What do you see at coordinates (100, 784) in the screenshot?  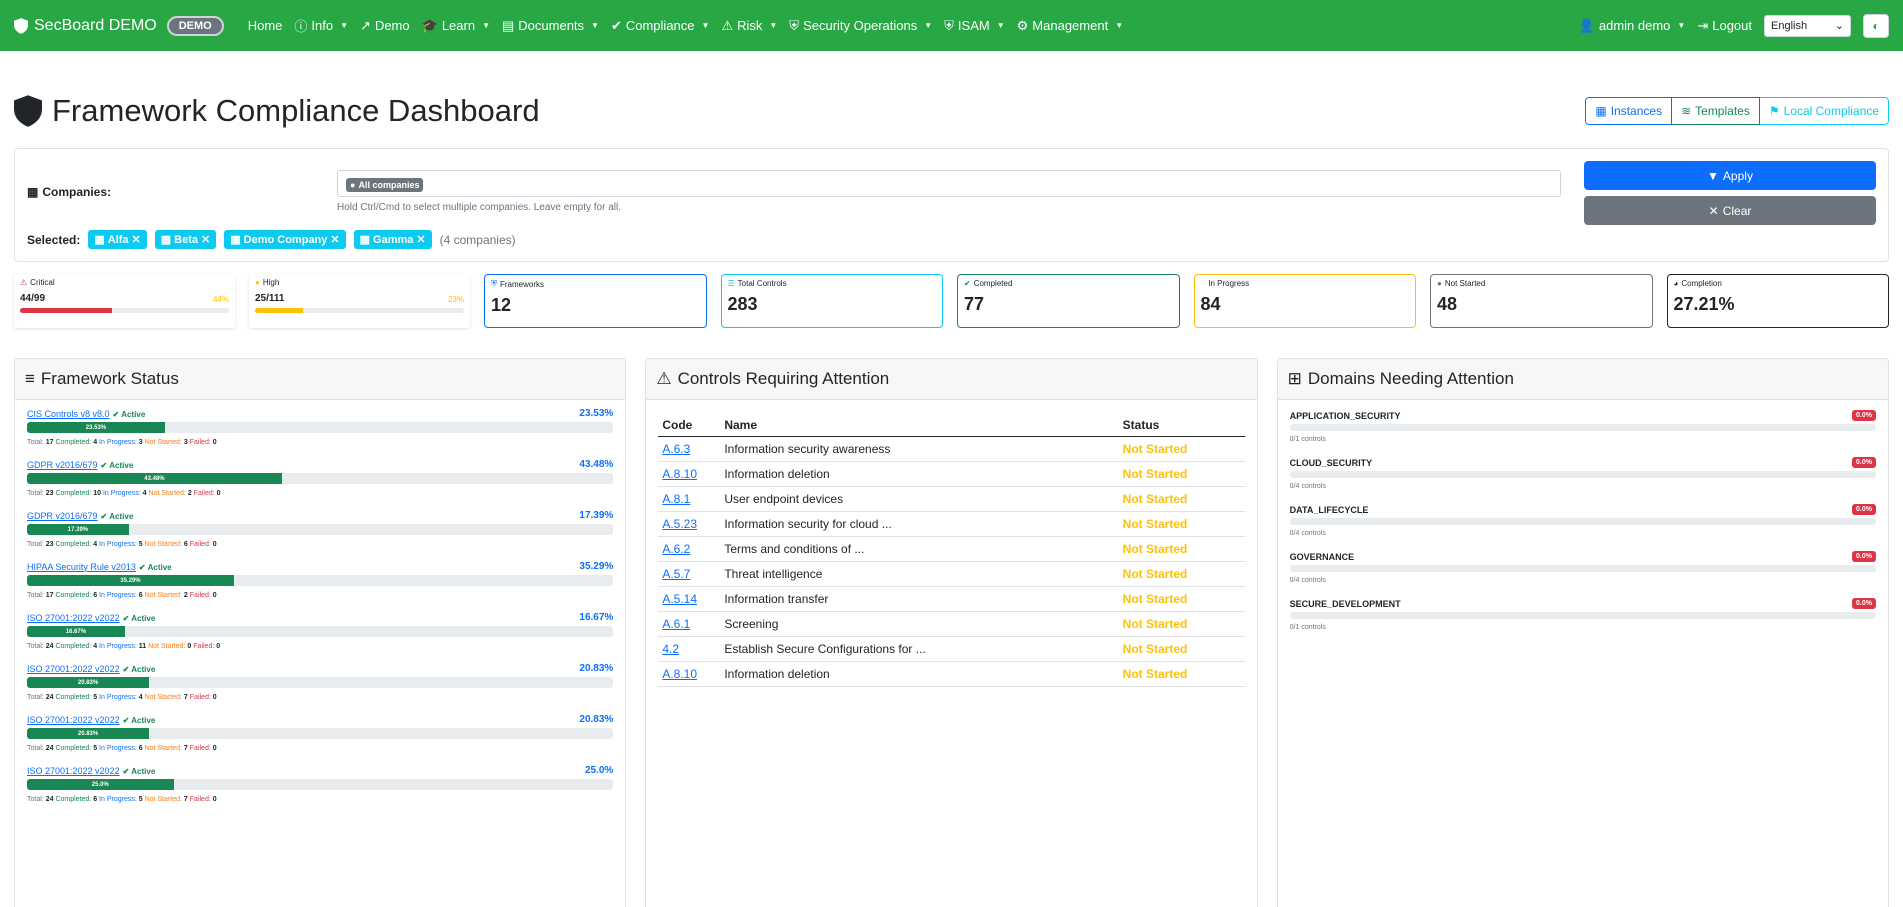 I see `framework-progress-fill: 25.0%` at bounding box center [100, 784].